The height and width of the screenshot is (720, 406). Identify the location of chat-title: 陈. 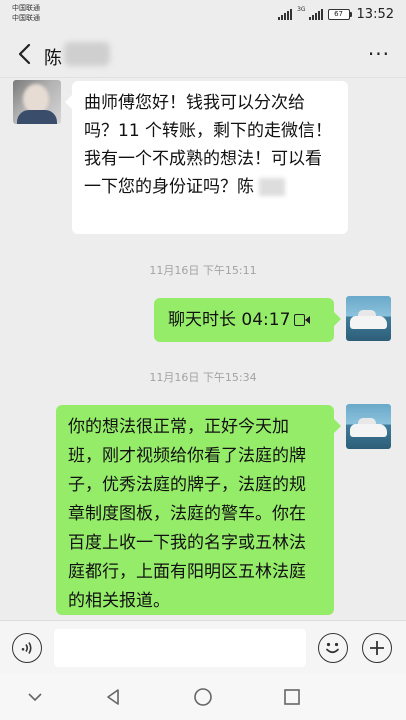
(53, 58).